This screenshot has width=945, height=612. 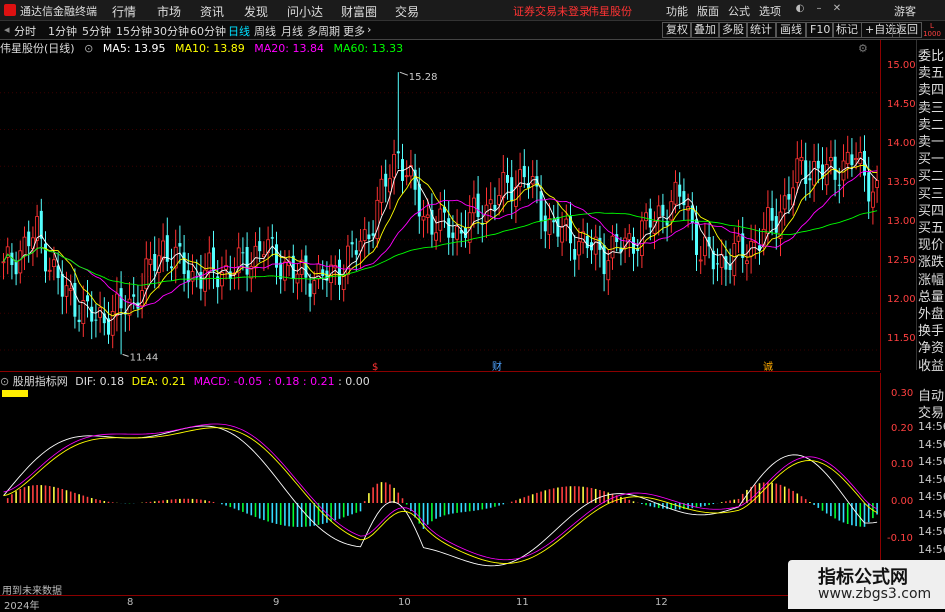 I want to click on menu-wealth: 财富圈, so click(x=359, y=11).